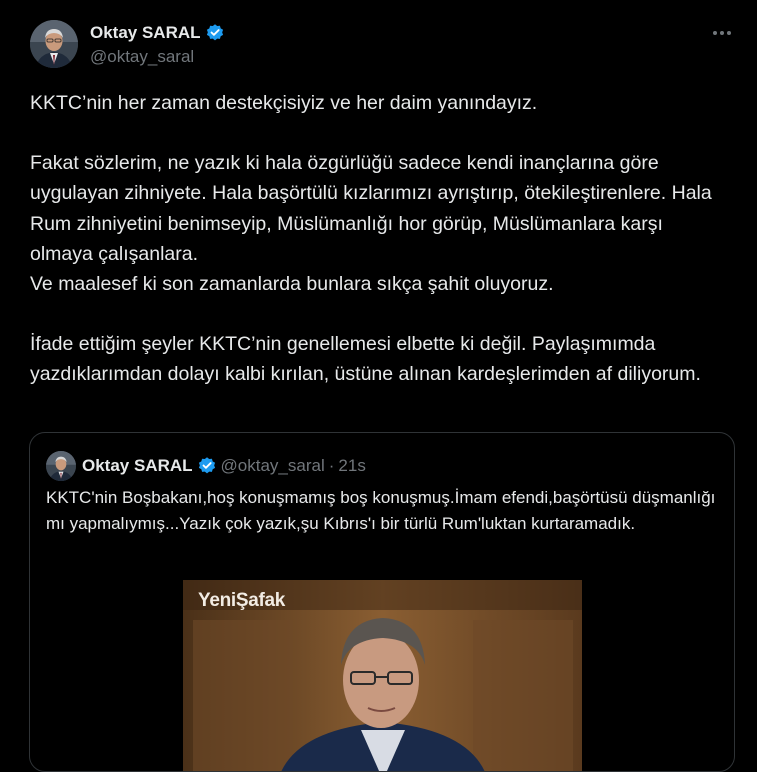 The height and width of the screenshot is (772, 757). I want to click on author-avatar, so click(54, 44).